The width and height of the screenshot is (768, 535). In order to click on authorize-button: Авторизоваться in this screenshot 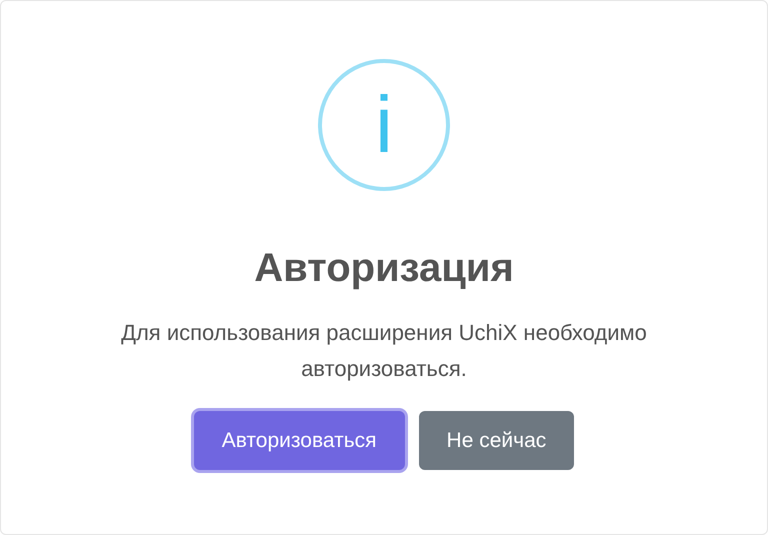, I will do `click(299, 440)`.